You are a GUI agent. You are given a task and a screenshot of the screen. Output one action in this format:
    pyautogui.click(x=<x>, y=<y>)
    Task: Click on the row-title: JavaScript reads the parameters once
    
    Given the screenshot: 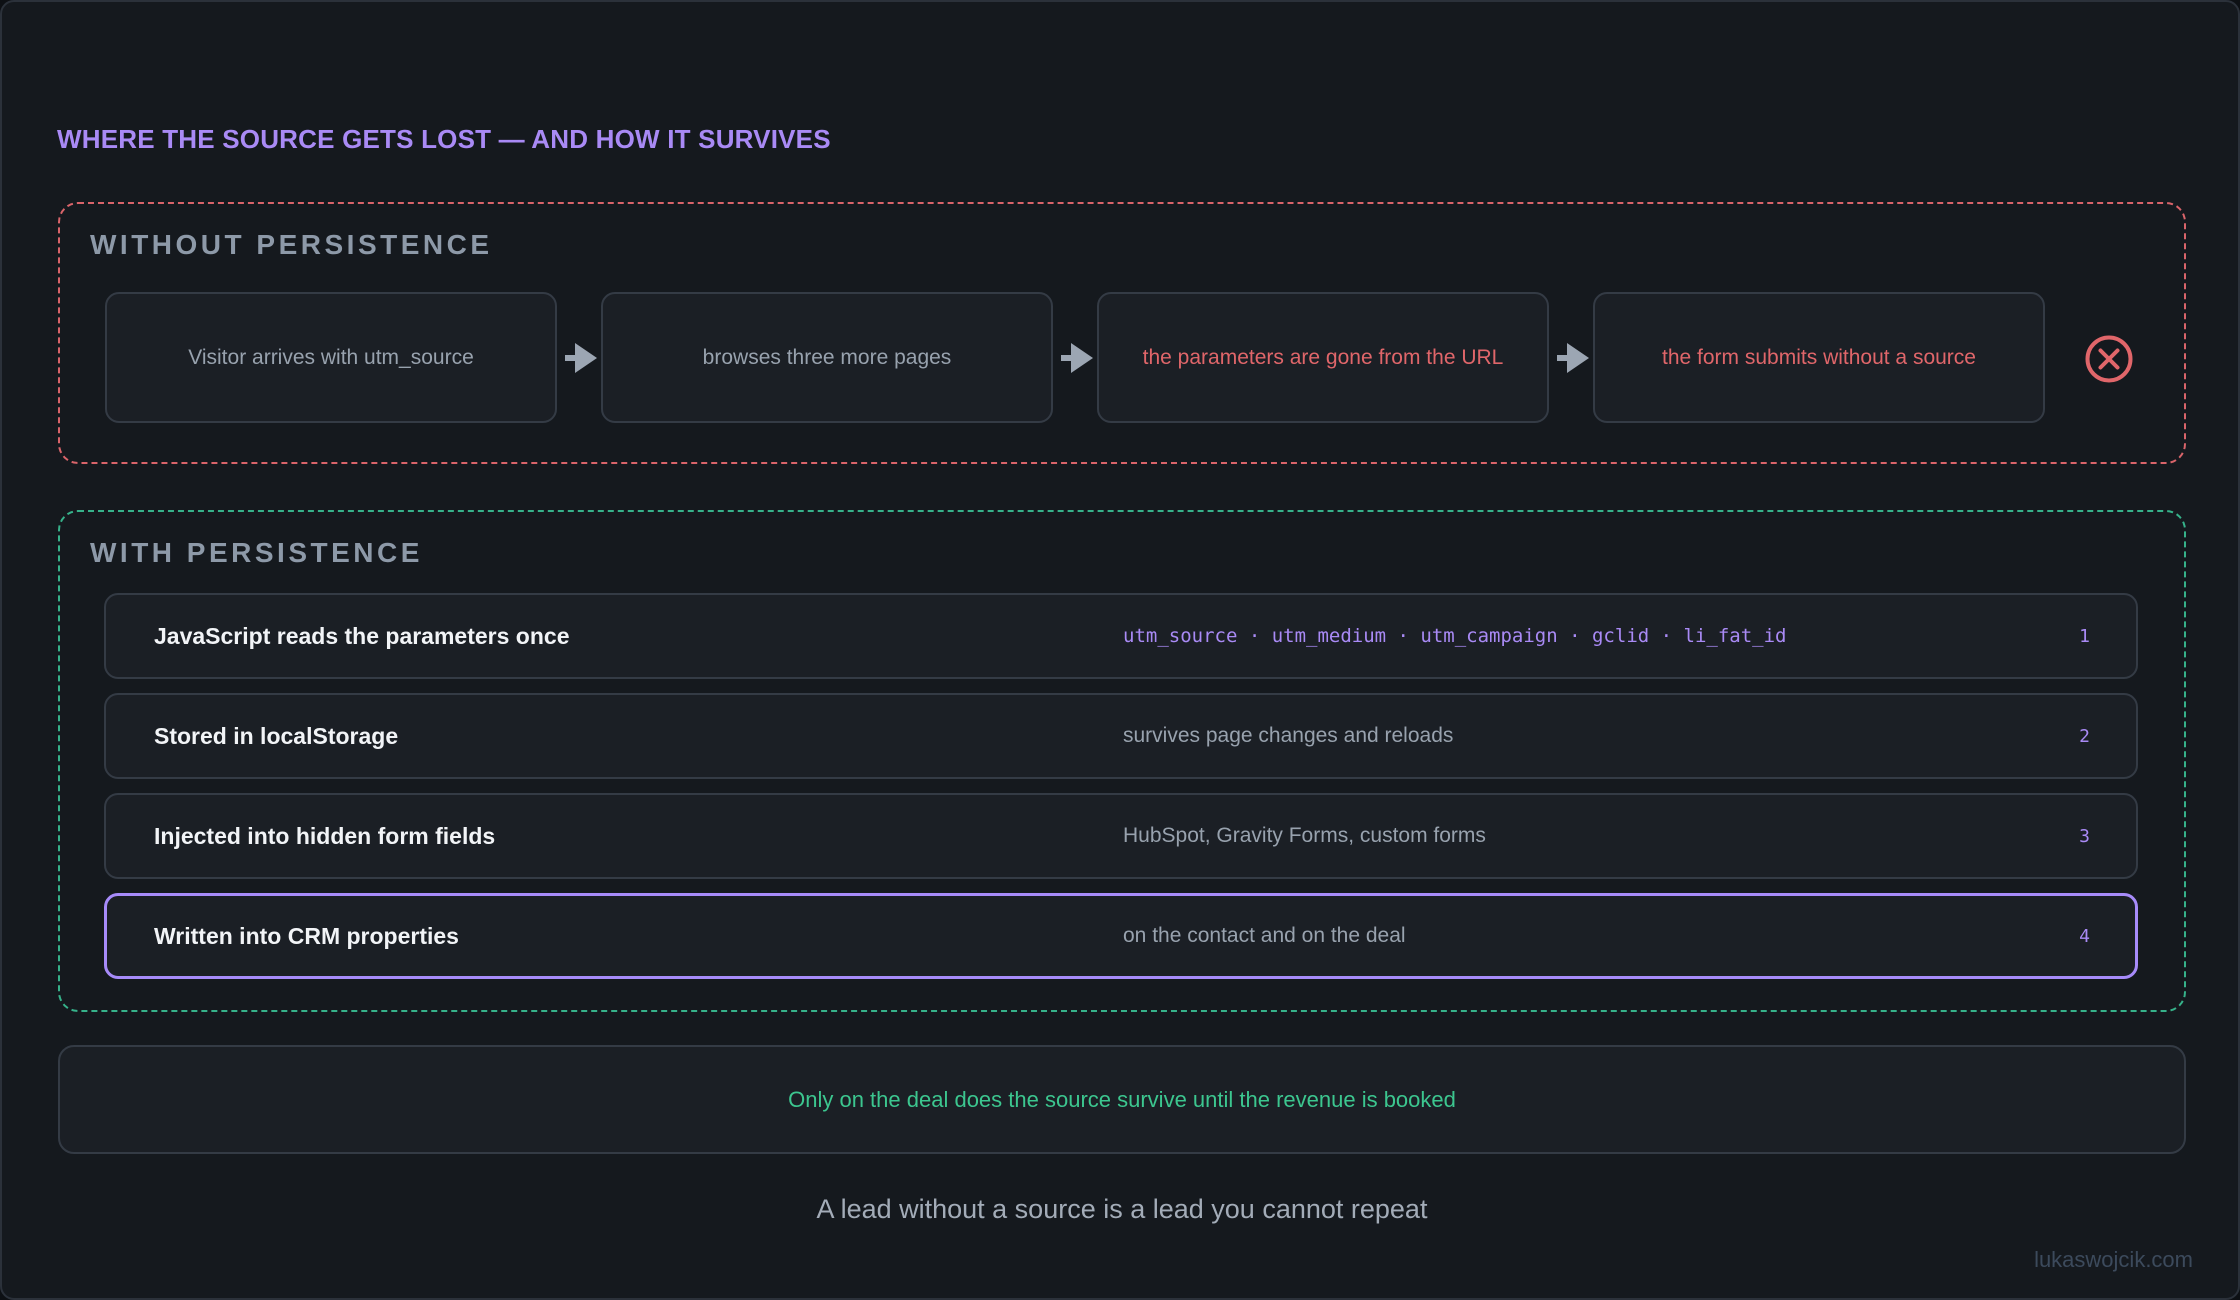 What is the action you would take?
    pyautogui.click(x=362, y=635)
    